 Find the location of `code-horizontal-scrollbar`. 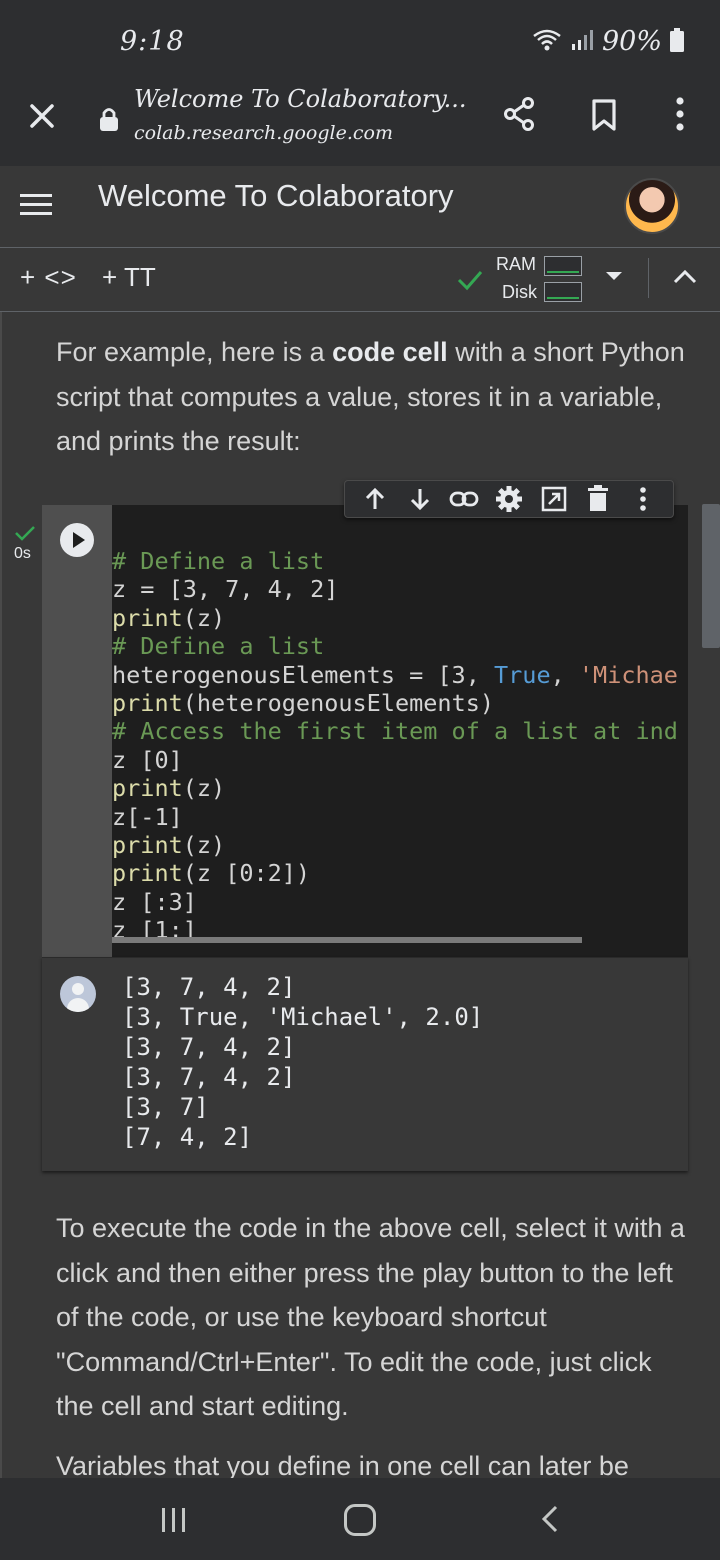

code-horizontal-scrollbar is located at coordinates (347, 940).